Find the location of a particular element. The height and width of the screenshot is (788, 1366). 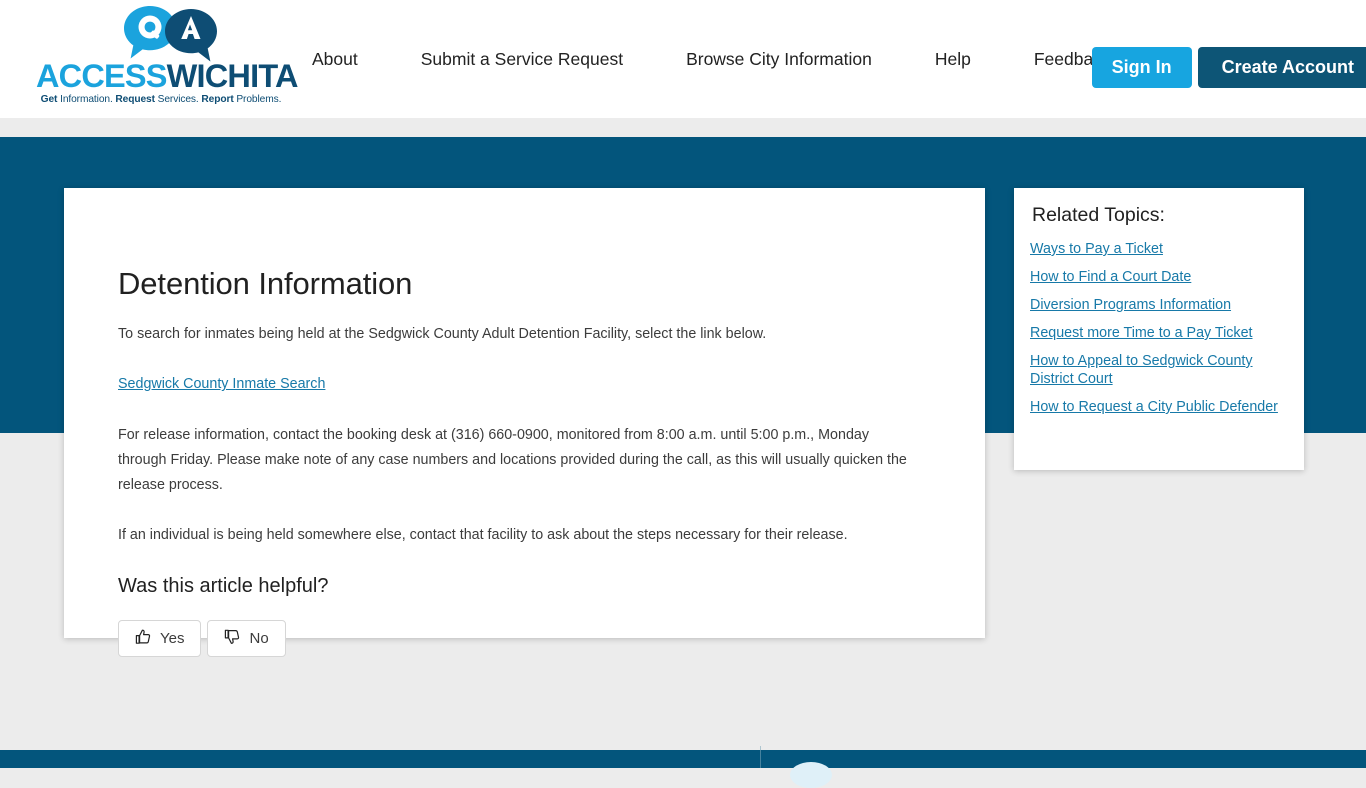

nav-item-label: Submit a Service Request is located at coordinates (522, 58).